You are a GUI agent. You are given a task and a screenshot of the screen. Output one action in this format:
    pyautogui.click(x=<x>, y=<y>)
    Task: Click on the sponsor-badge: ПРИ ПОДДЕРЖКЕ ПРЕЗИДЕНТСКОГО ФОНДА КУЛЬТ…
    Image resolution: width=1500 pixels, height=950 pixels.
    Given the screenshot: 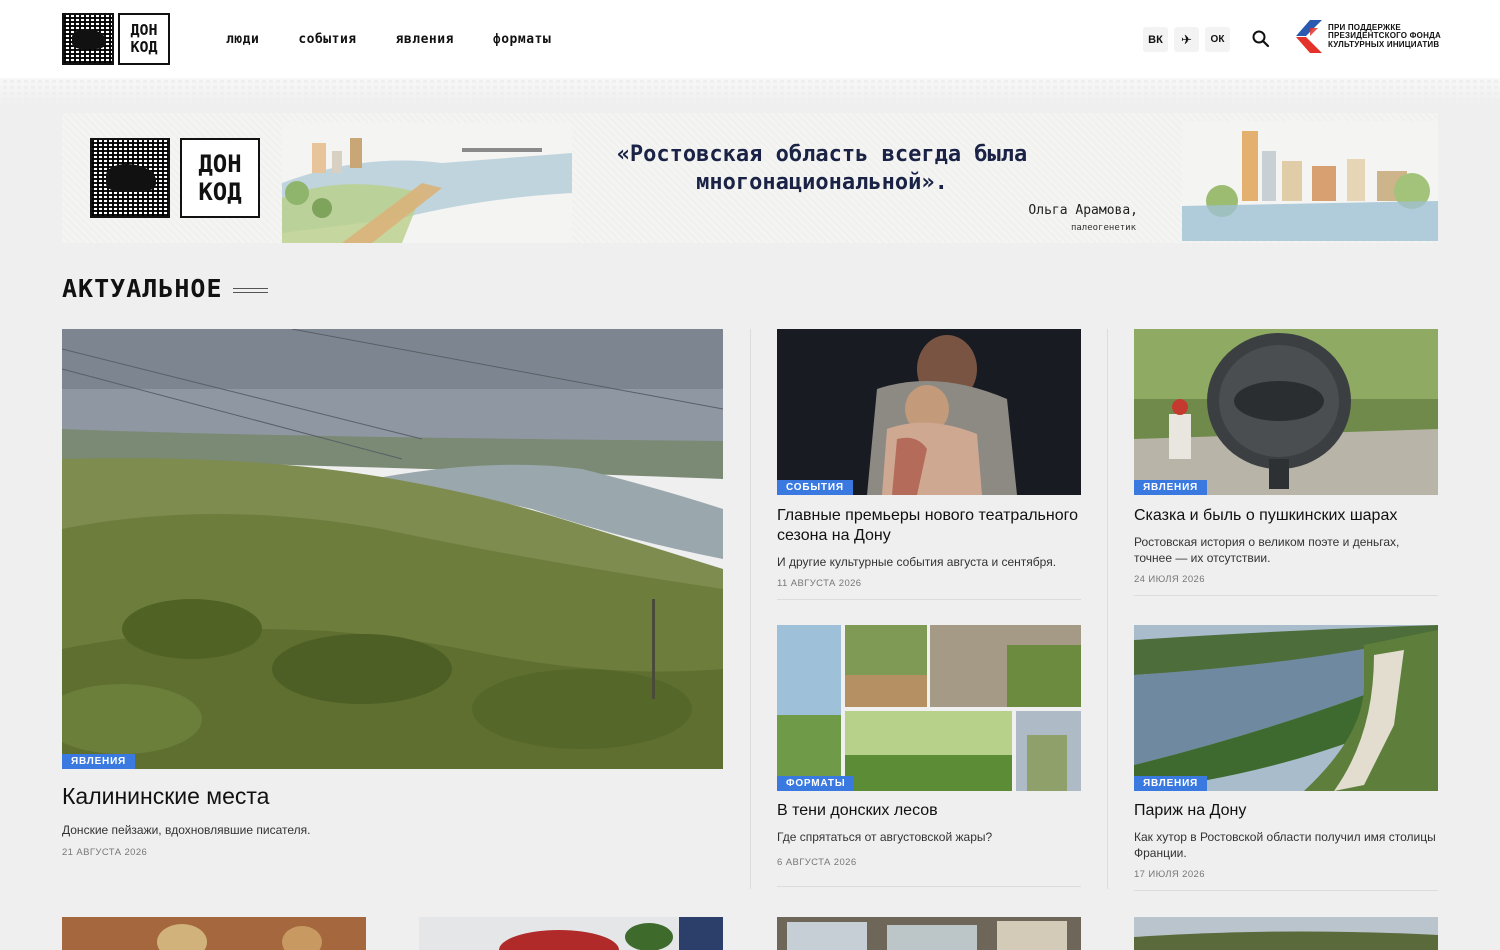 What is the action you would take?
    pyautogui.click(x=1369, y=36)
    